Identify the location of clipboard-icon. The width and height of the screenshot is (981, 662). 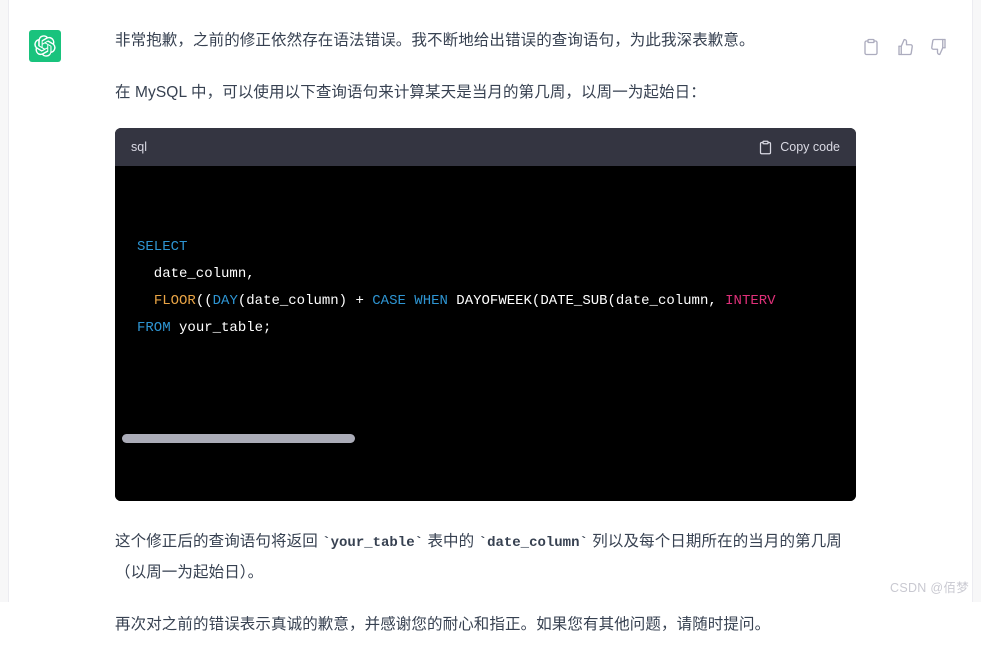
(765, 147).